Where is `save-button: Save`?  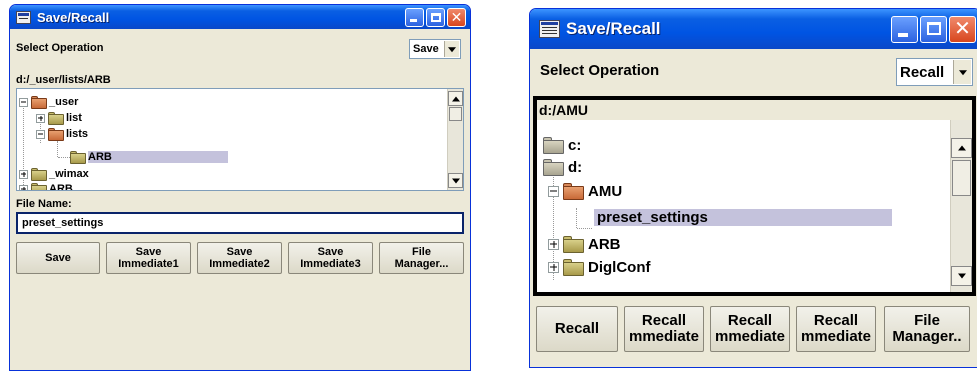 save-button: Save is located at coordinates (58, 258).